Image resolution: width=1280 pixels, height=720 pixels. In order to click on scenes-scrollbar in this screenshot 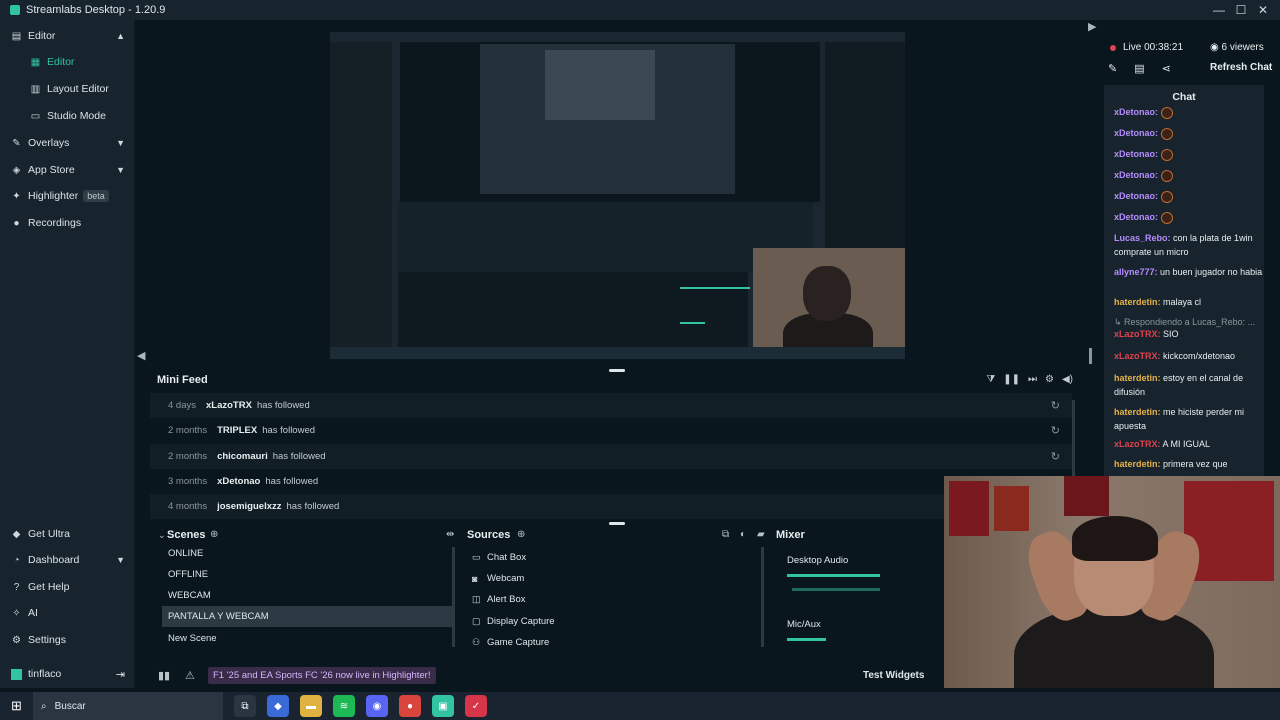, I will do `click(453, 597)`.